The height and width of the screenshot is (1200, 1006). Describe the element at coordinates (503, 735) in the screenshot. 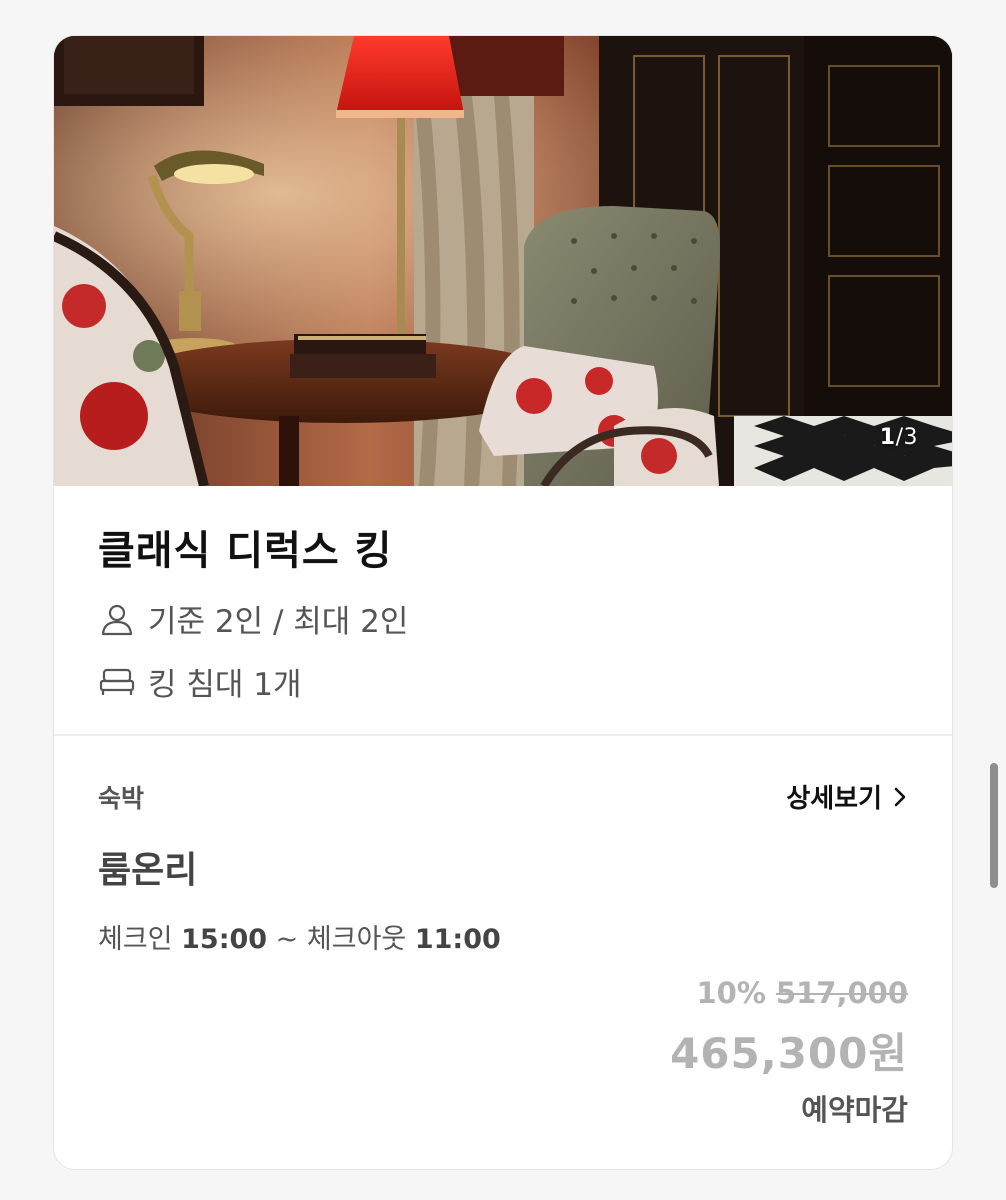

I see `section-divider` at that location.